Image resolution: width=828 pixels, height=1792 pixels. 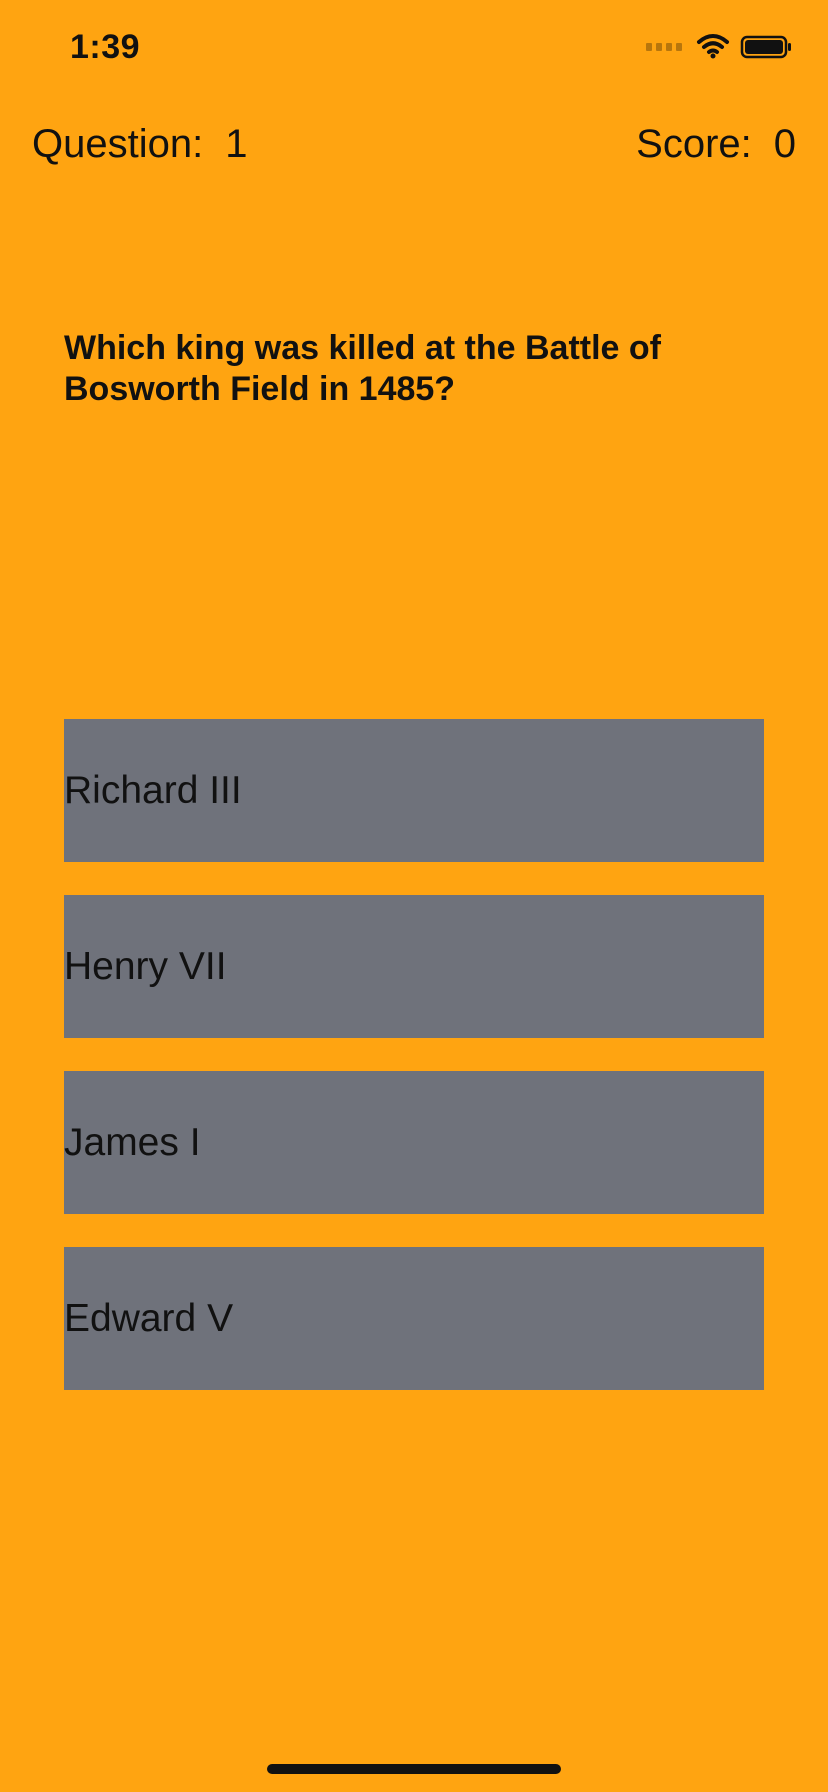 What do you see at coordinates (784, 144) in the screenshot?
I see `score-value: 0` at bounding box center [784, 144].